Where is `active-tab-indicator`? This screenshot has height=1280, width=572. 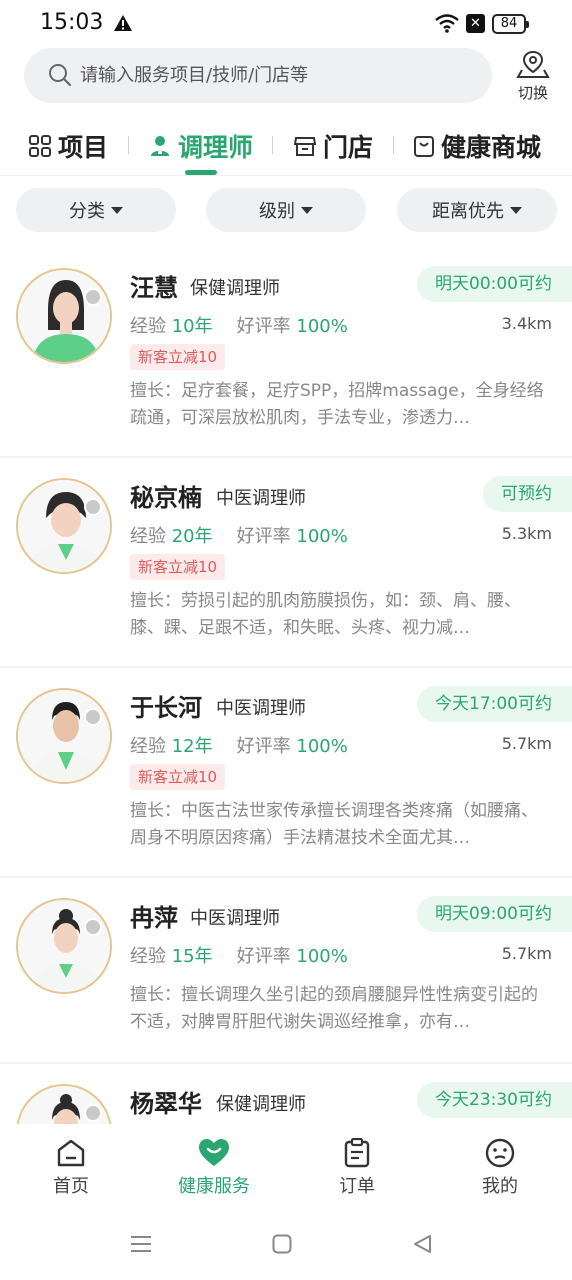 active-tab-indicator is located at coordinates (201, 172).